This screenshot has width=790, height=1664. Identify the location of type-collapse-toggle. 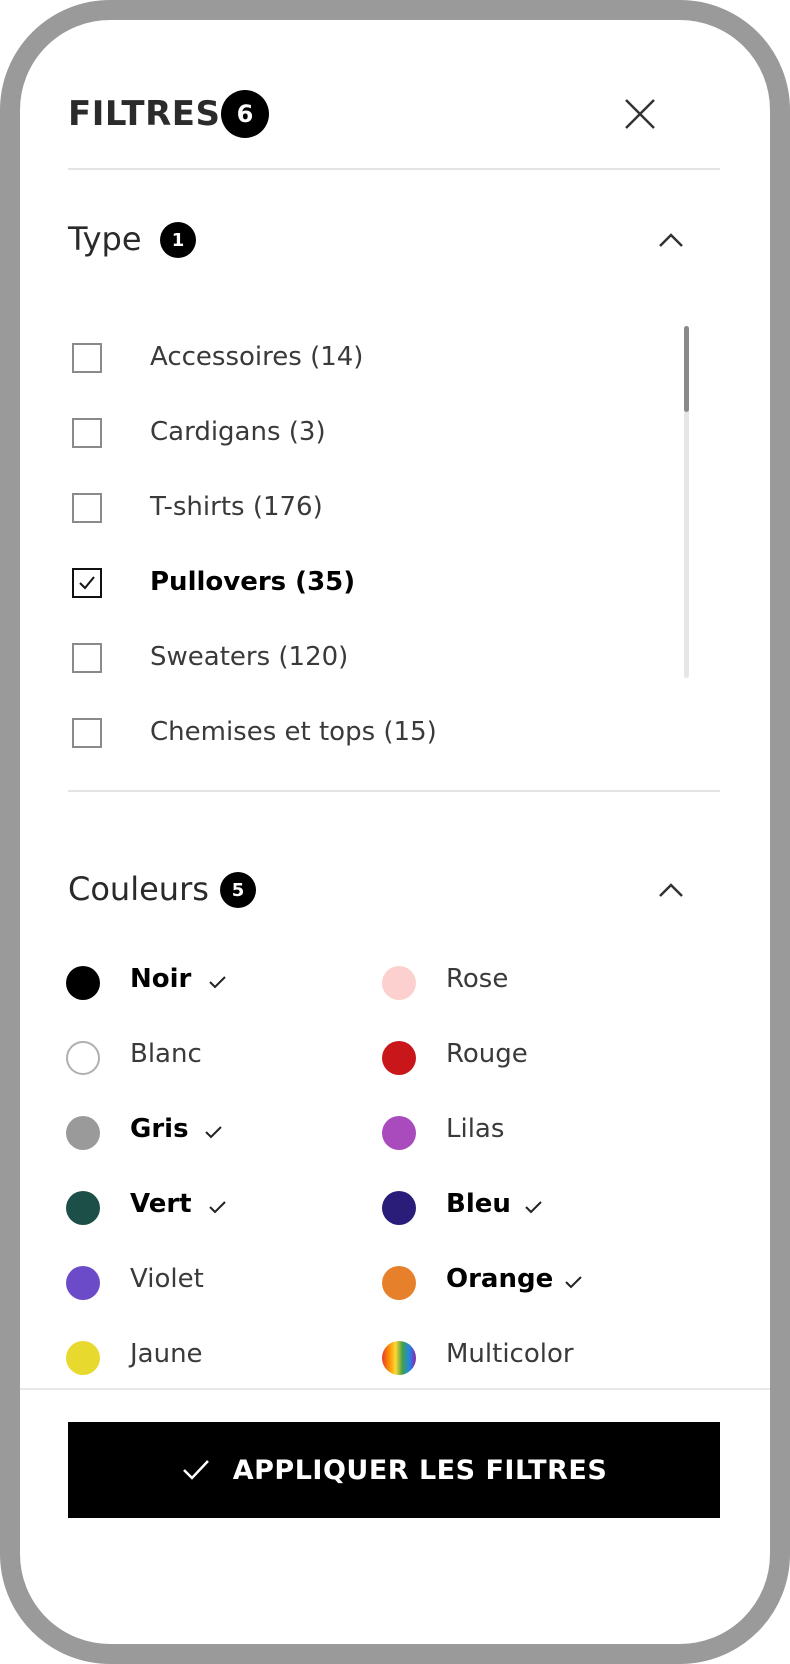
(671, 240).